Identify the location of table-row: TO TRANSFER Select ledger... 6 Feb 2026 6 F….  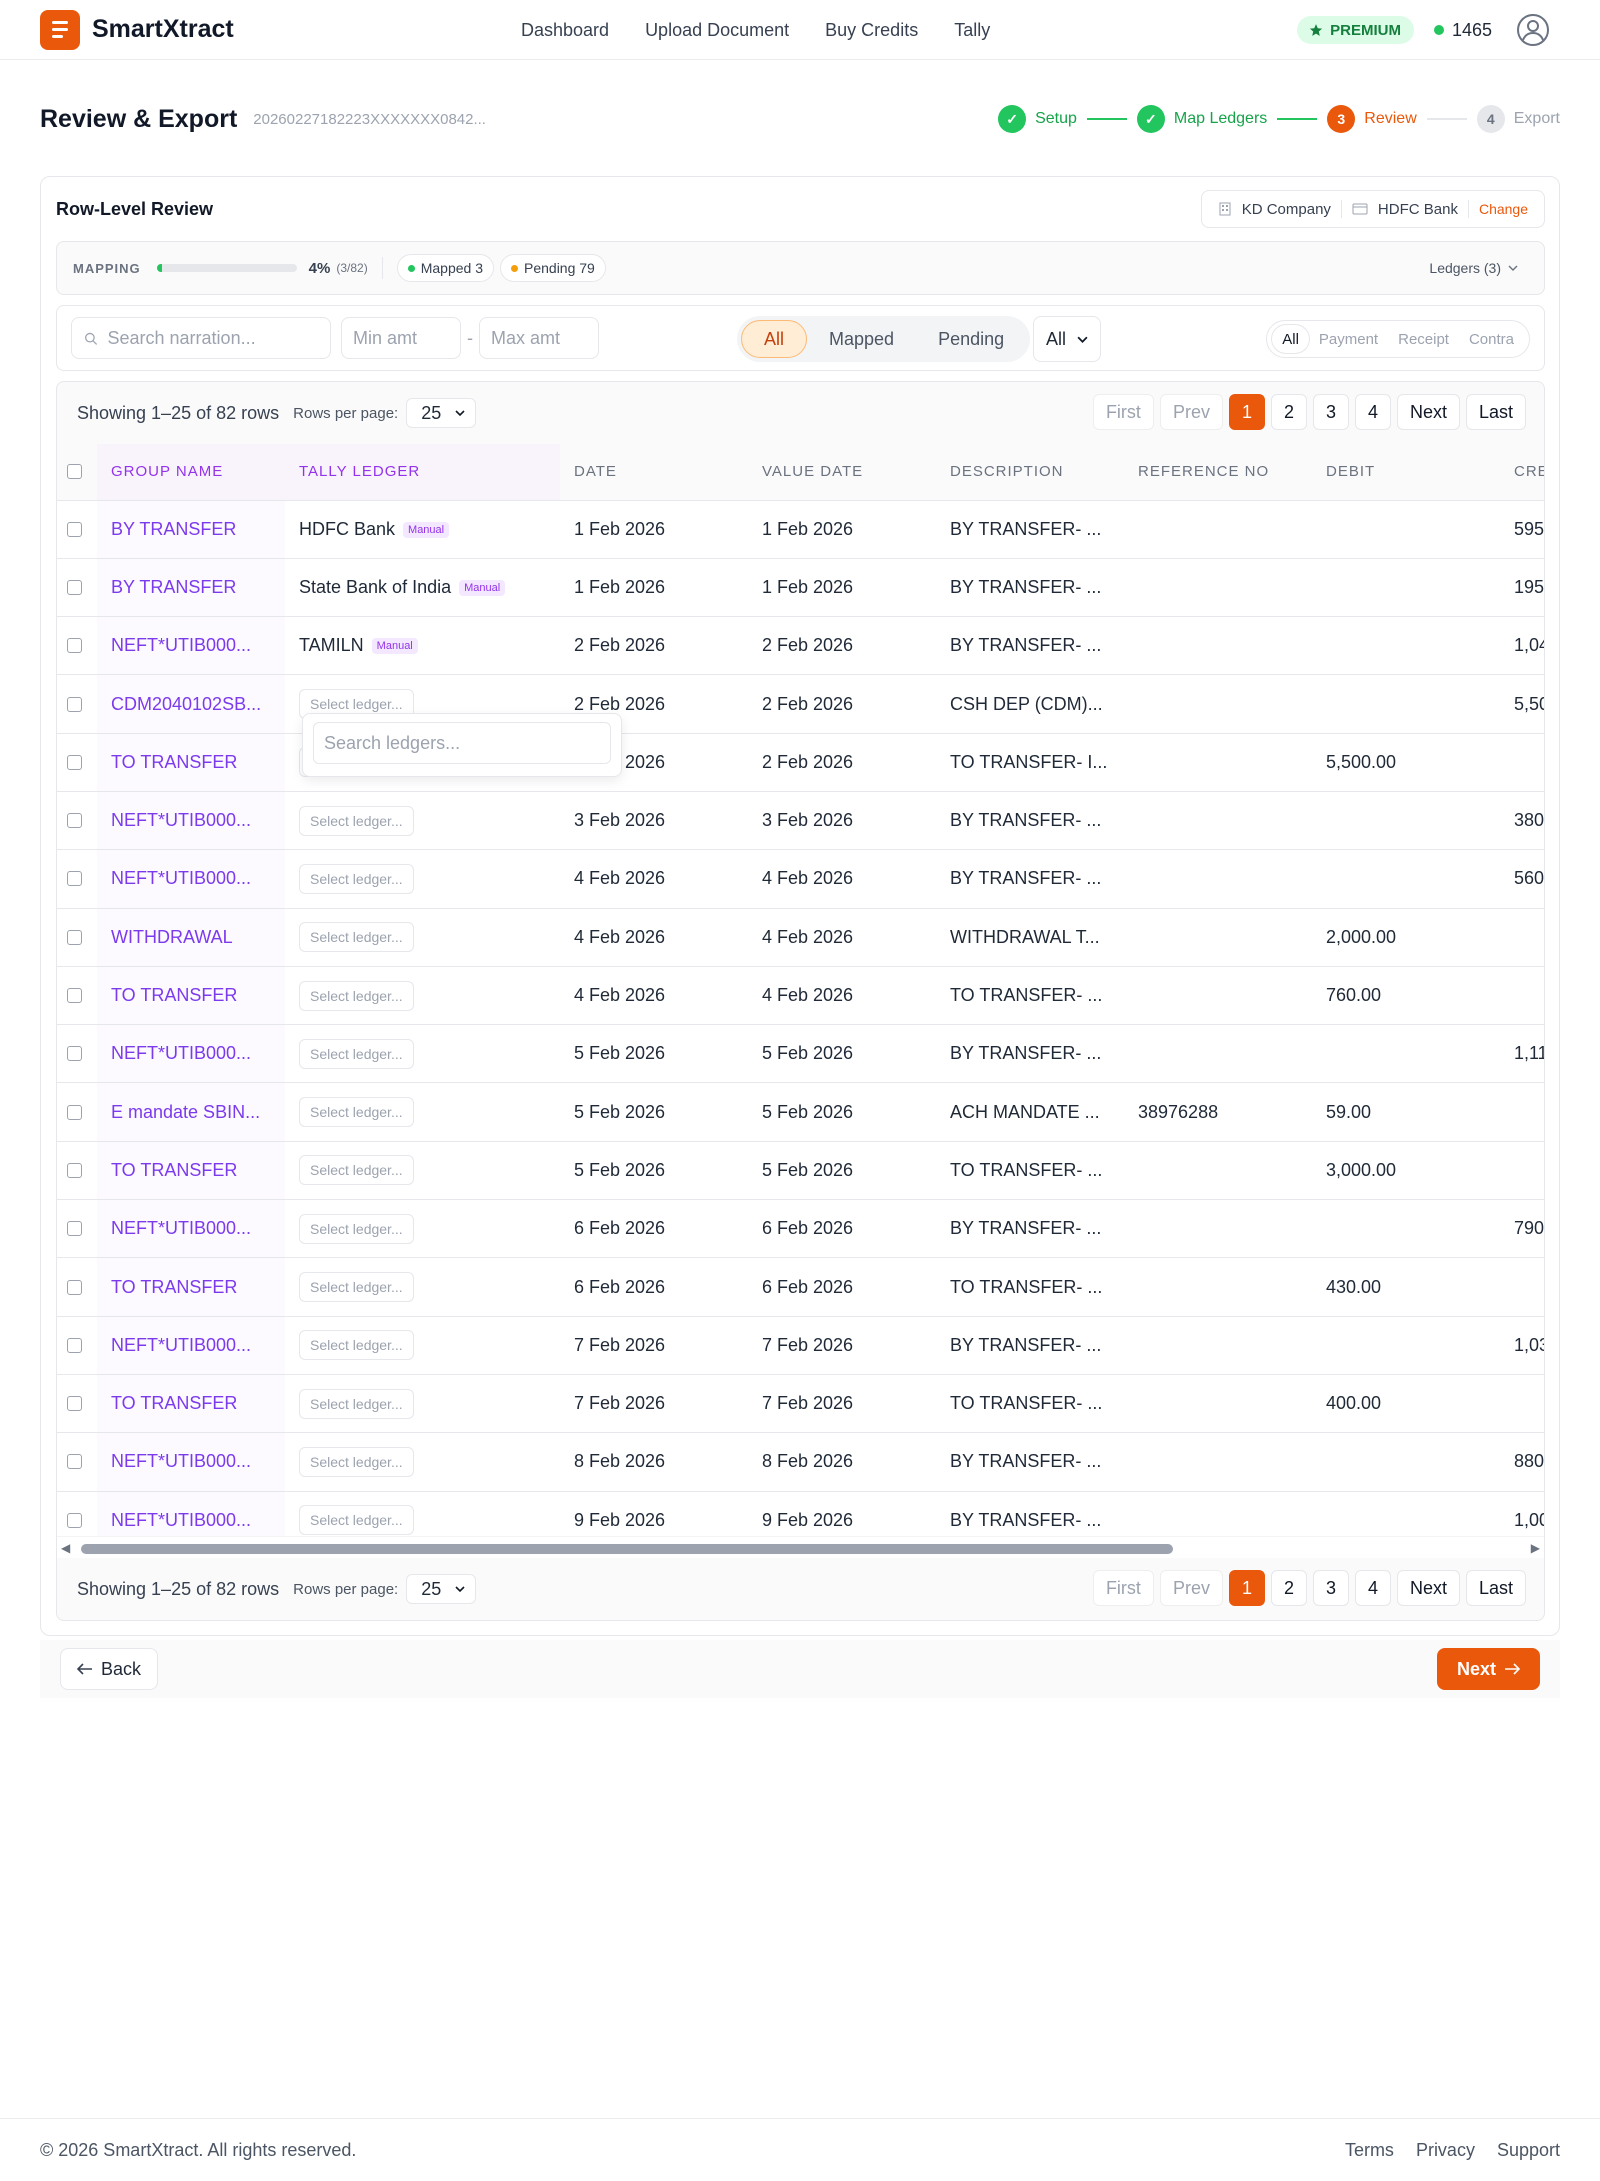
(800, 1287).